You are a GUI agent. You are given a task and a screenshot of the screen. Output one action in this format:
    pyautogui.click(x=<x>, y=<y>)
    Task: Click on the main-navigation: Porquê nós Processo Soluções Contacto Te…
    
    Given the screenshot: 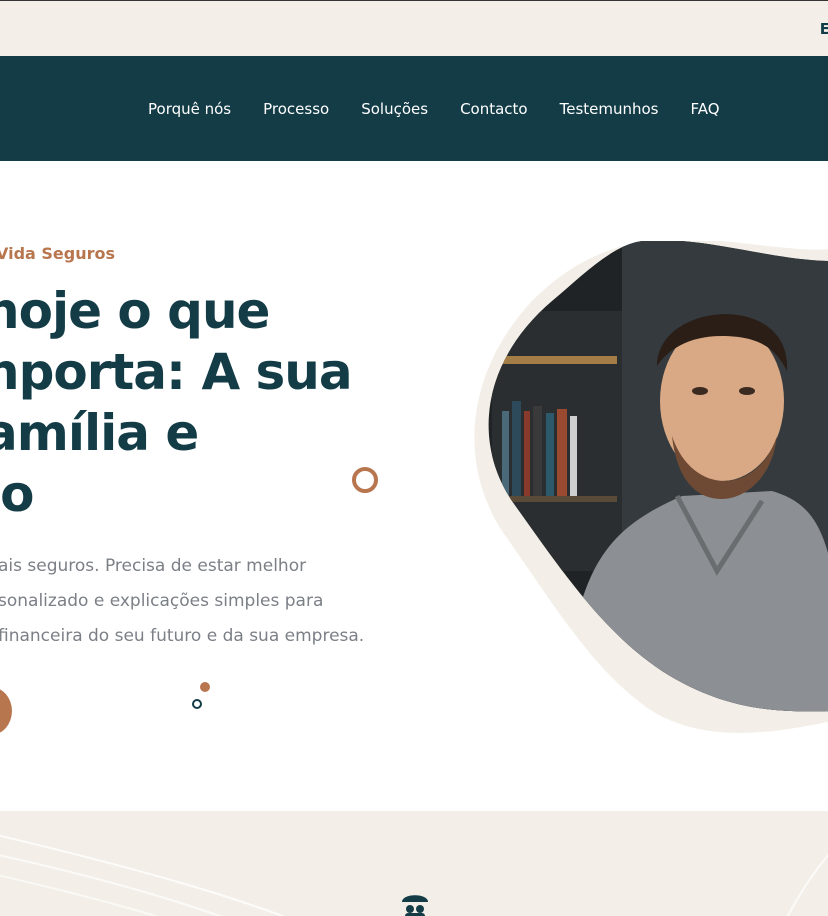 What is the action you would take?
    pyautogui.click(x=414, y=108)
    